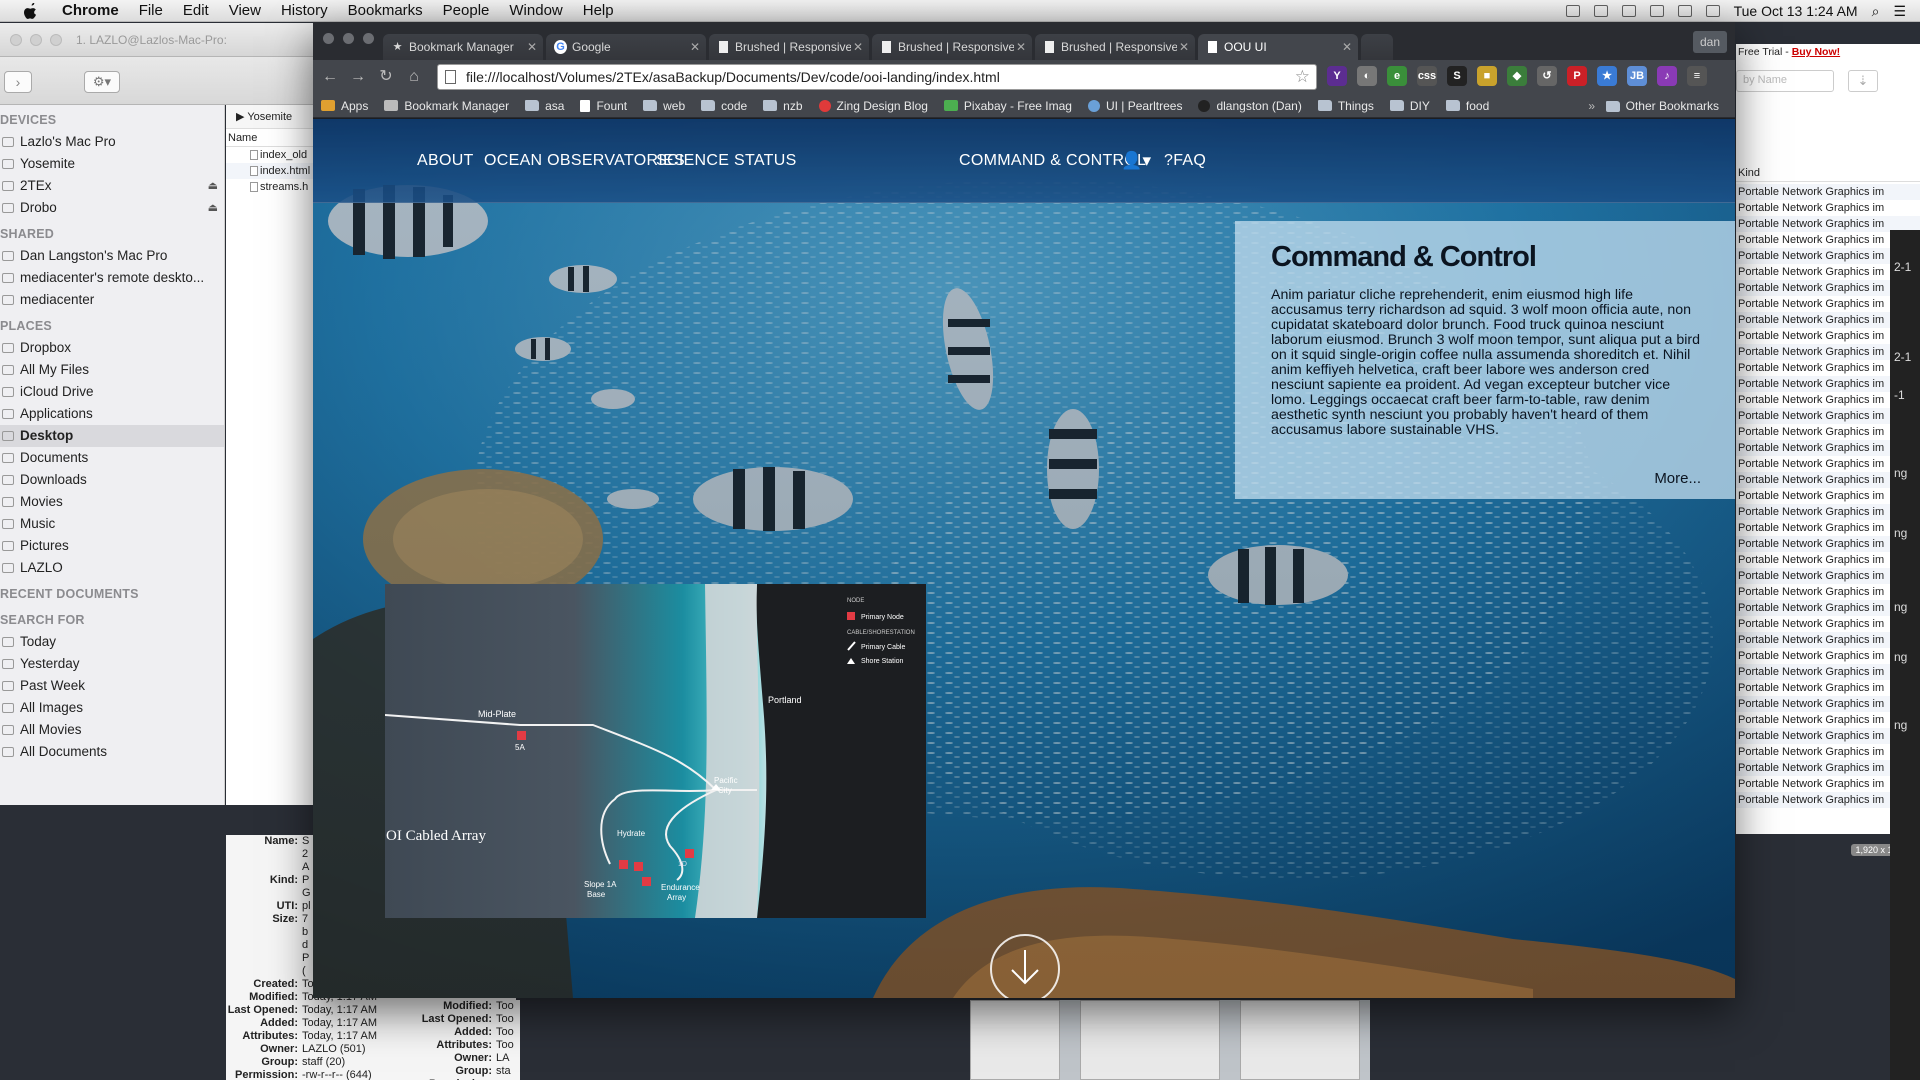 Image resolution: width=1920 pixels, height=1080 pixels. What do you see at coordinates (1467, 106) in the screenshot?
I see `bookmark-item: food` at bounding box center [1467, 106].